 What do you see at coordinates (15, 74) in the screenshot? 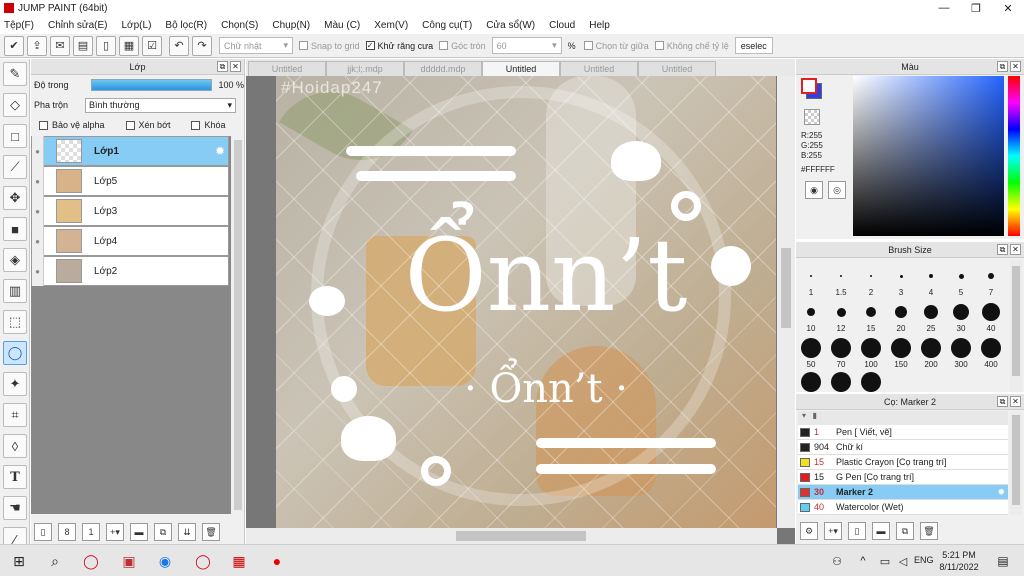
I see `brush-tool-icon: ✎` at bounding box center [15, 74].